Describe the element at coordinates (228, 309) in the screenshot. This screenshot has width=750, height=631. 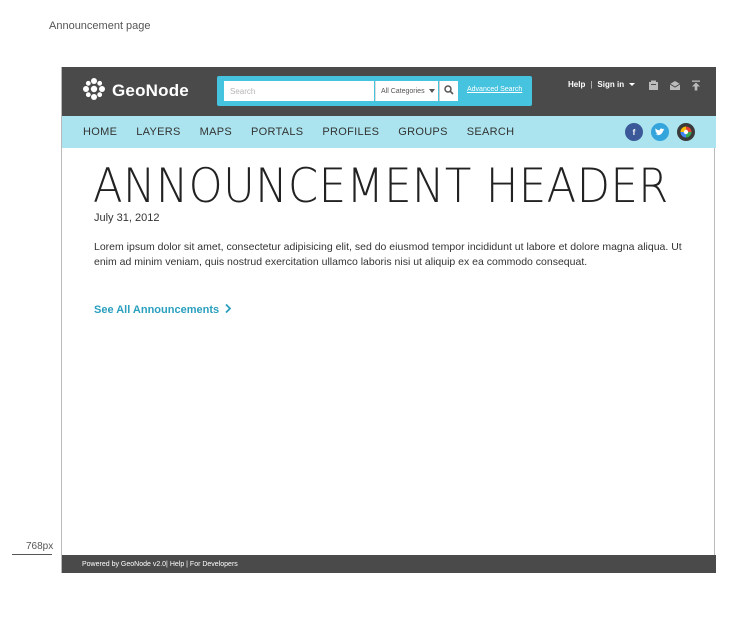
I see `chevron-right-icon` at that location.